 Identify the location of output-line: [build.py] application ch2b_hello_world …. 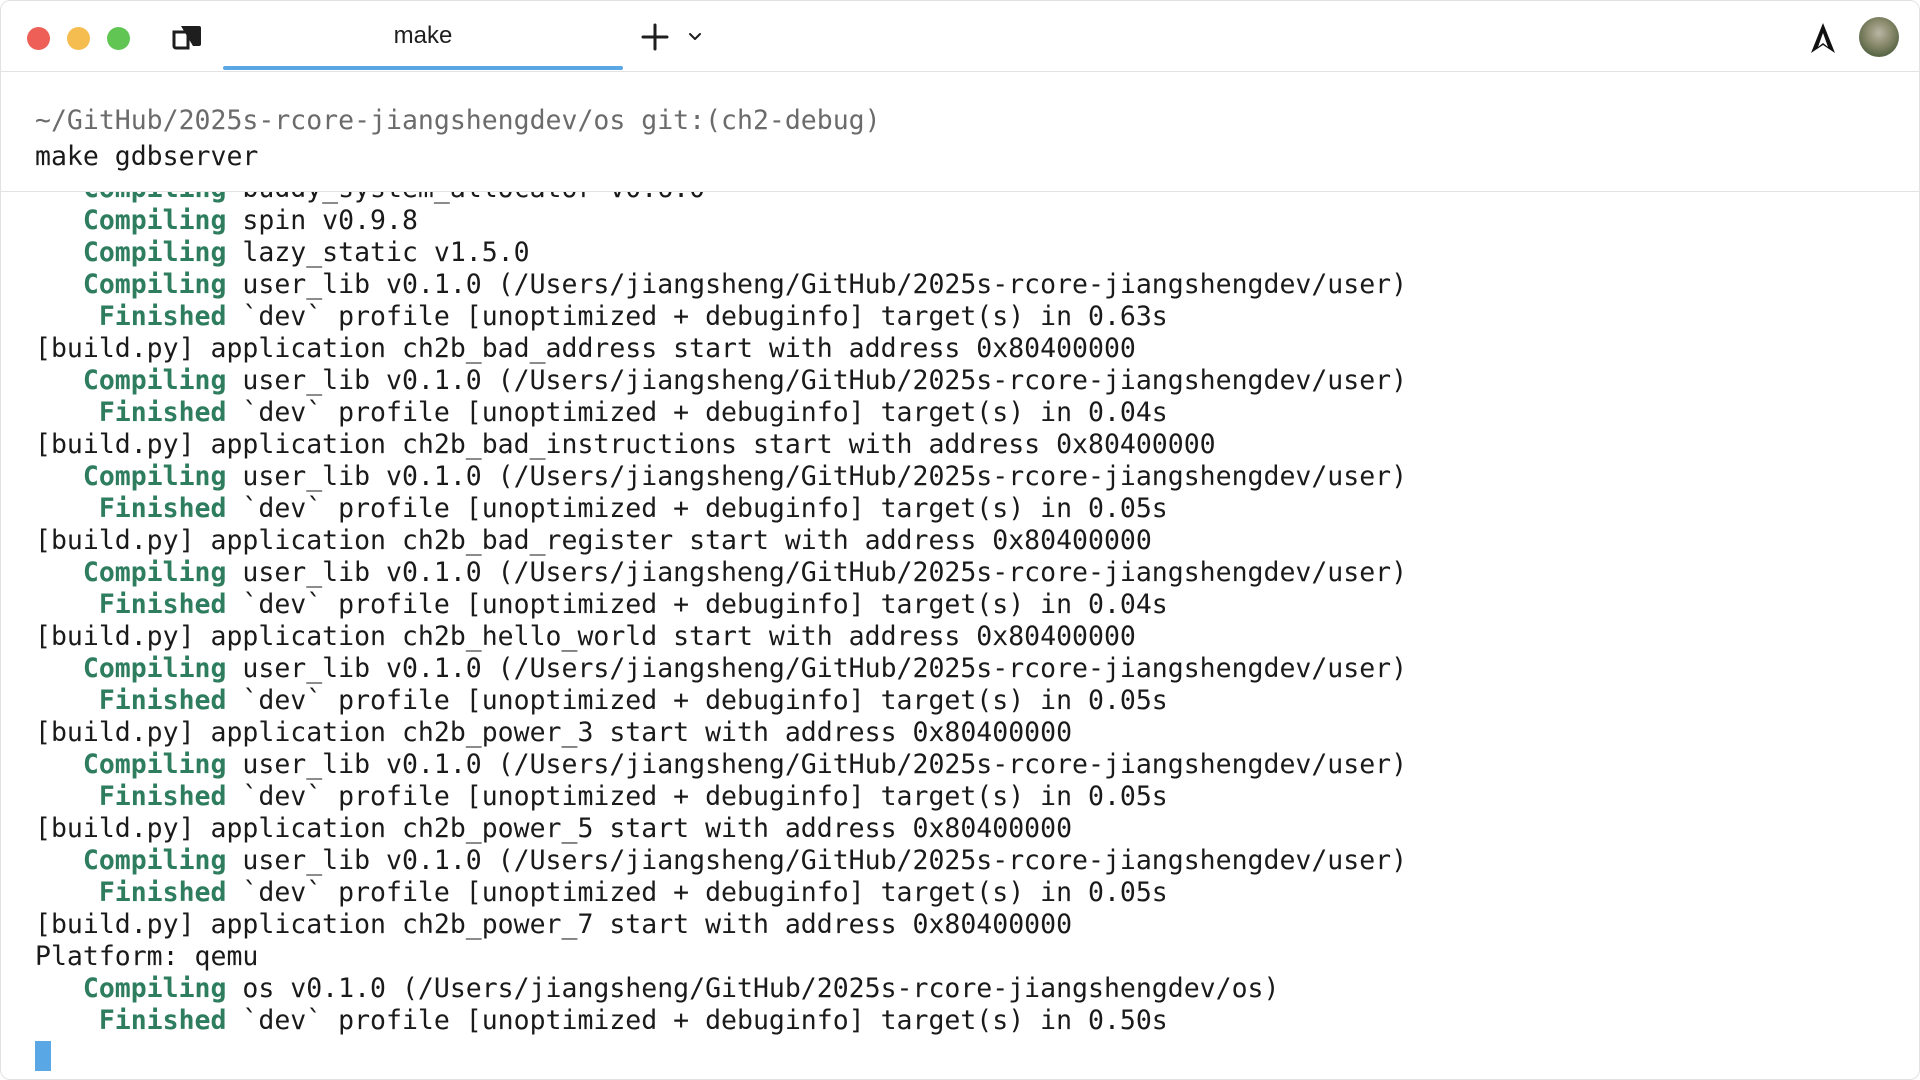
(721, 637).